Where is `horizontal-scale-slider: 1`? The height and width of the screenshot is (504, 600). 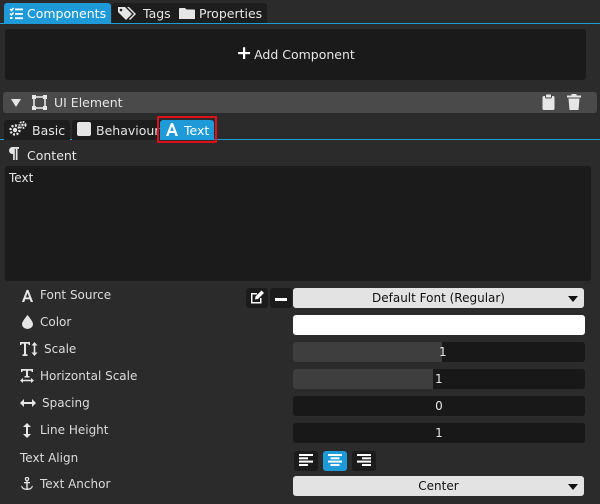 horizontal-scale-slider: 1 is located at coordinates (439, 379).